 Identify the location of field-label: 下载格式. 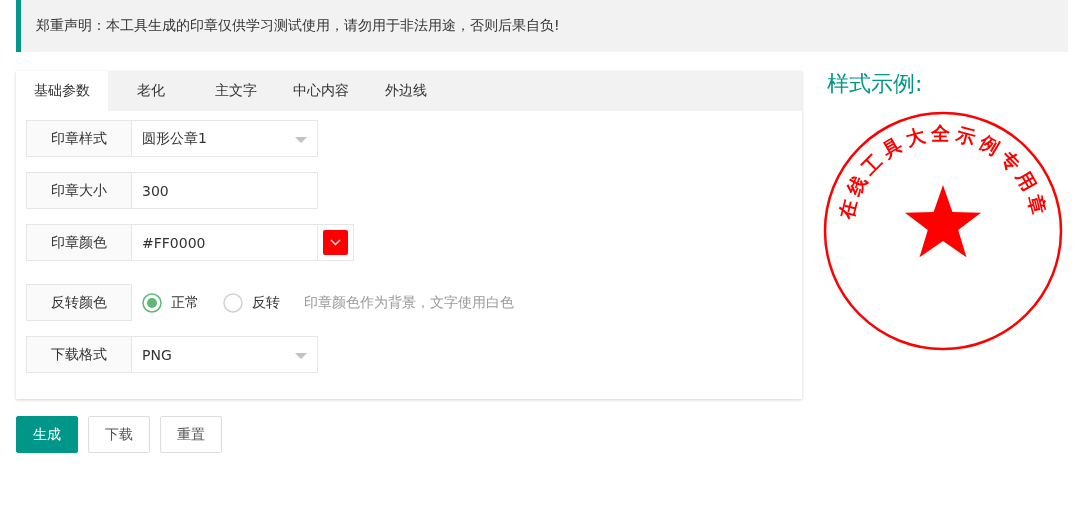
(79, 354).